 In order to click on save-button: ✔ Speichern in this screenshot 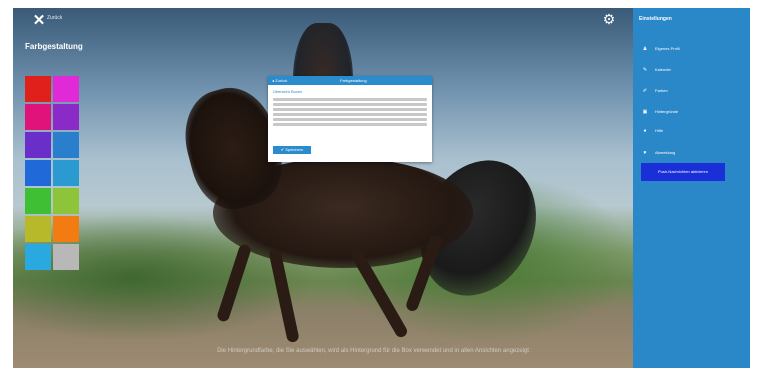, I will do `click(292, 150)`.